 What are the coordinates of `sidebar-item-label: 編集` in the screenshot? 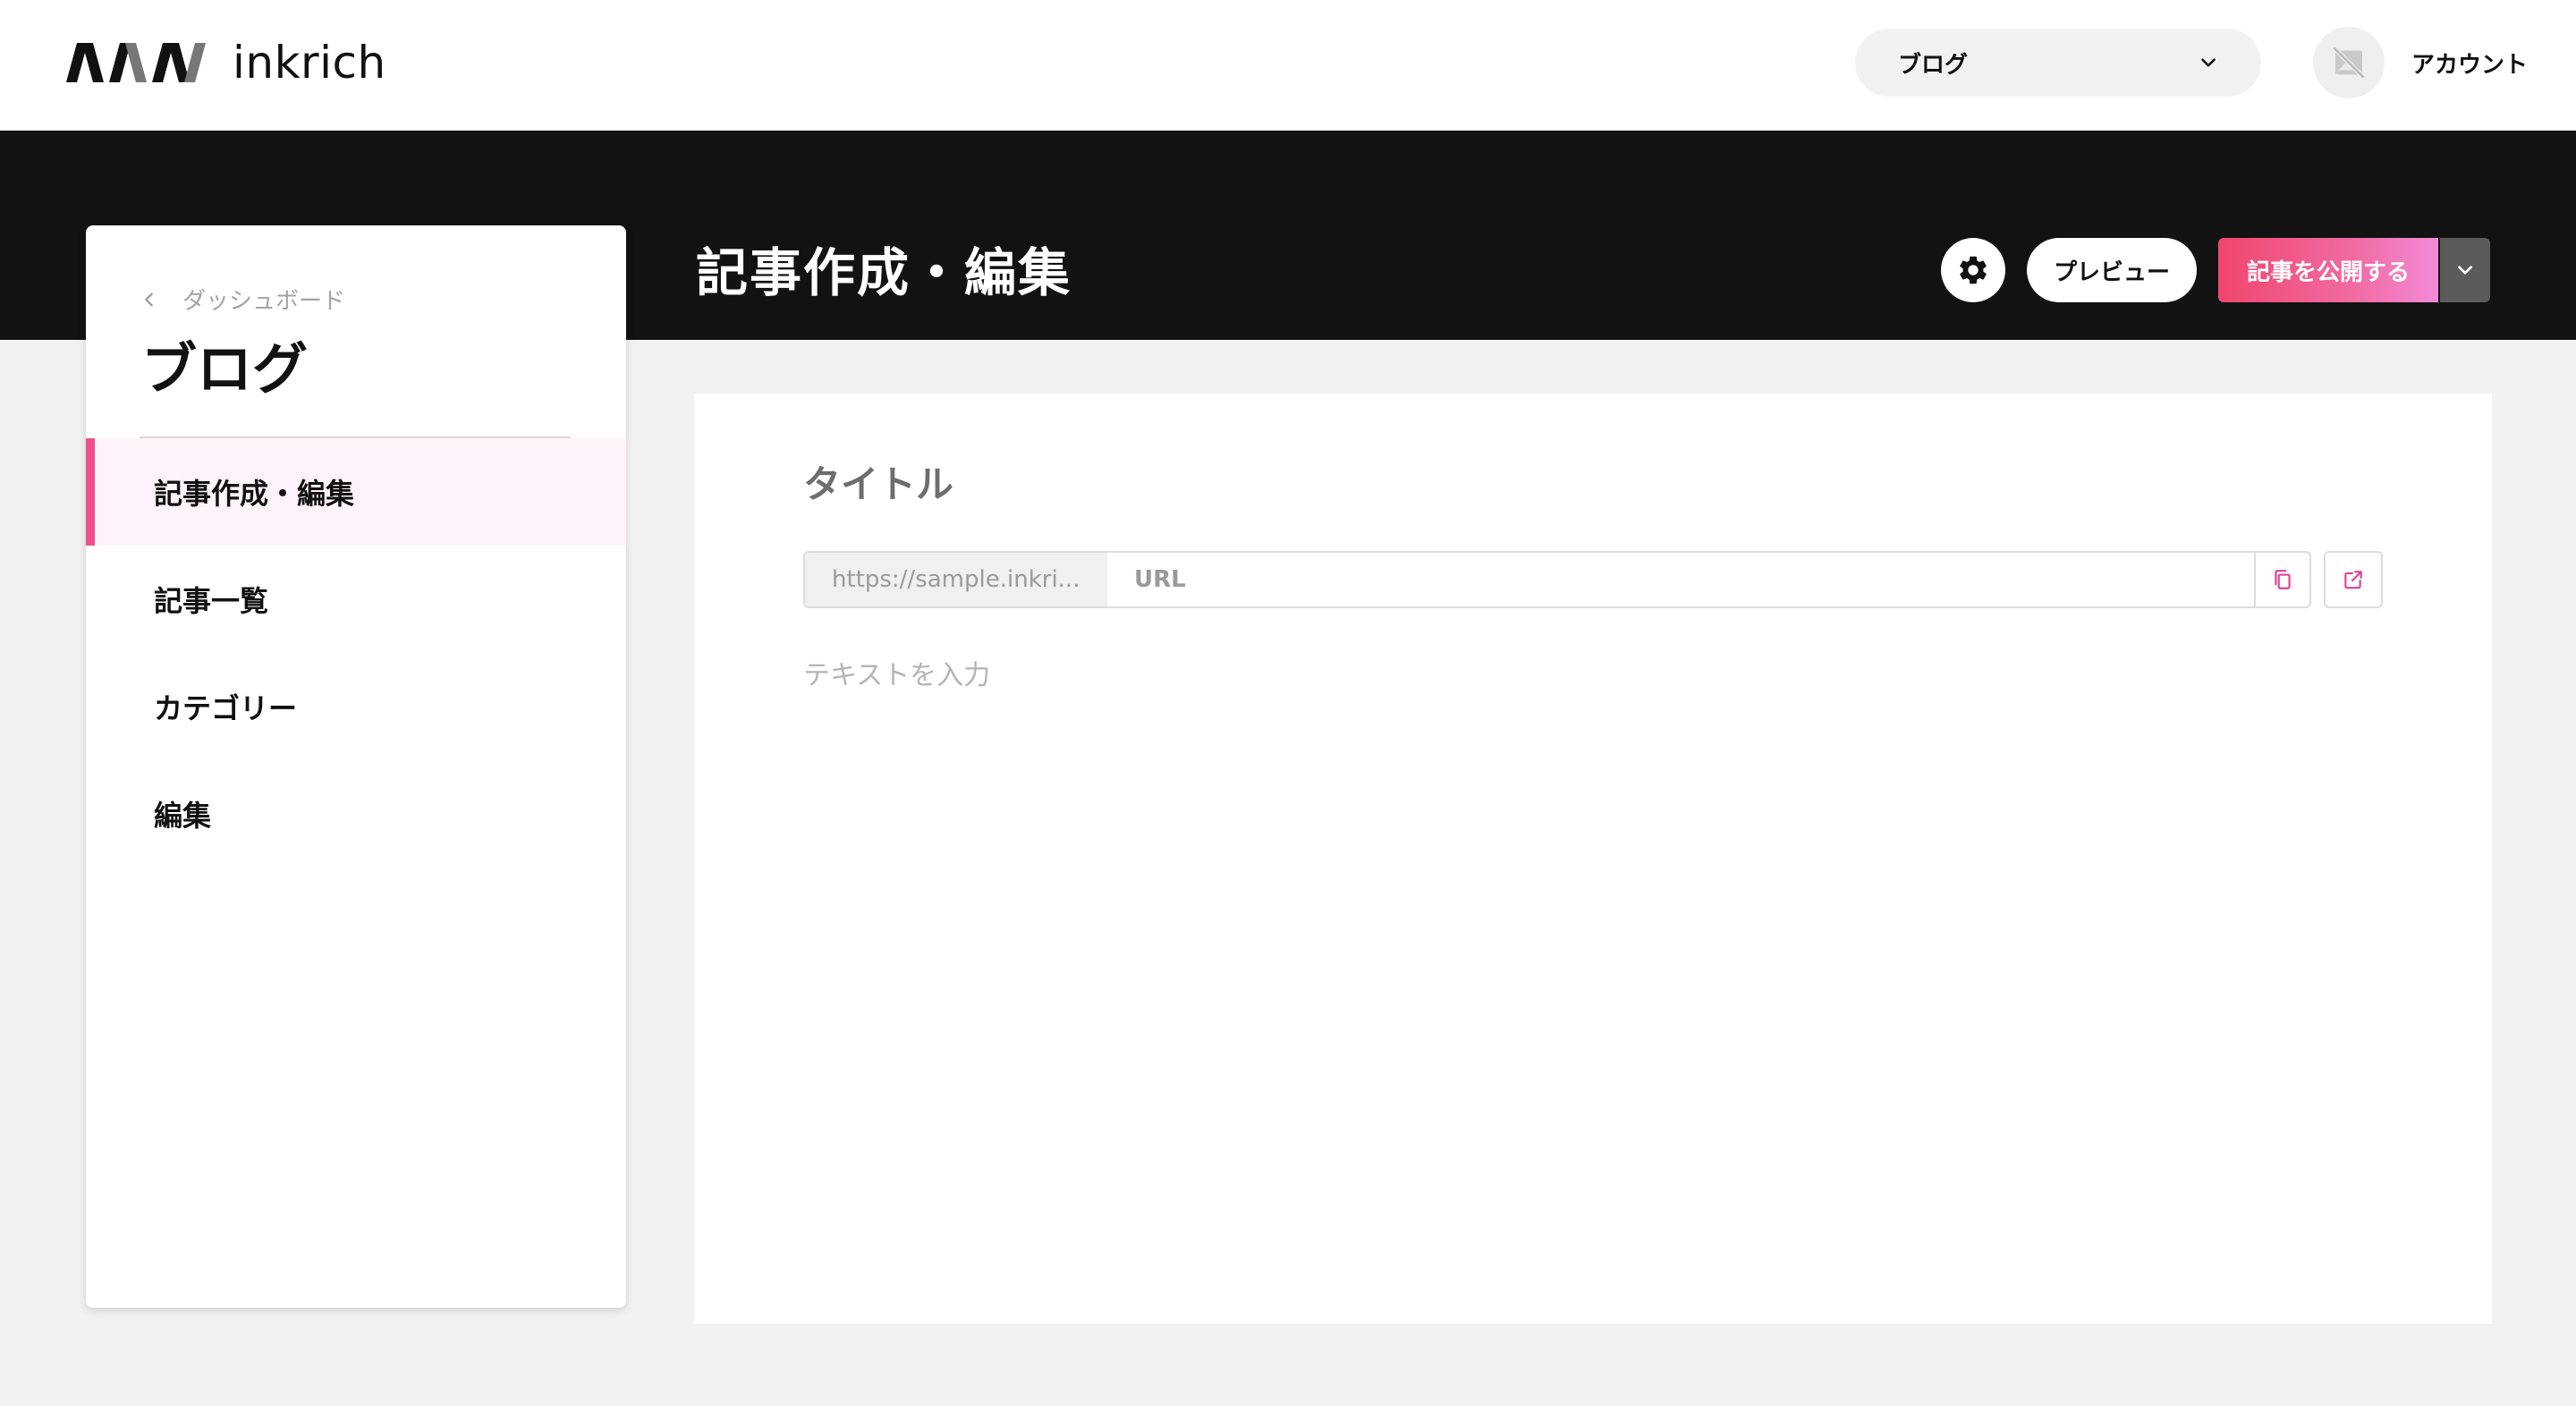 It's located at (183, 816).